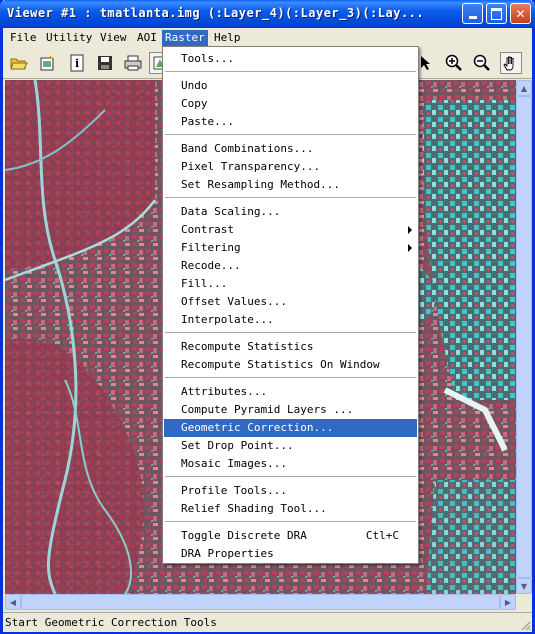 This screenshot has height=634, width=535. What do you see at coordinates (13, 602) in the screenshot?
I see `scroll-left-button: ◀` at bounding box center [13, 602].